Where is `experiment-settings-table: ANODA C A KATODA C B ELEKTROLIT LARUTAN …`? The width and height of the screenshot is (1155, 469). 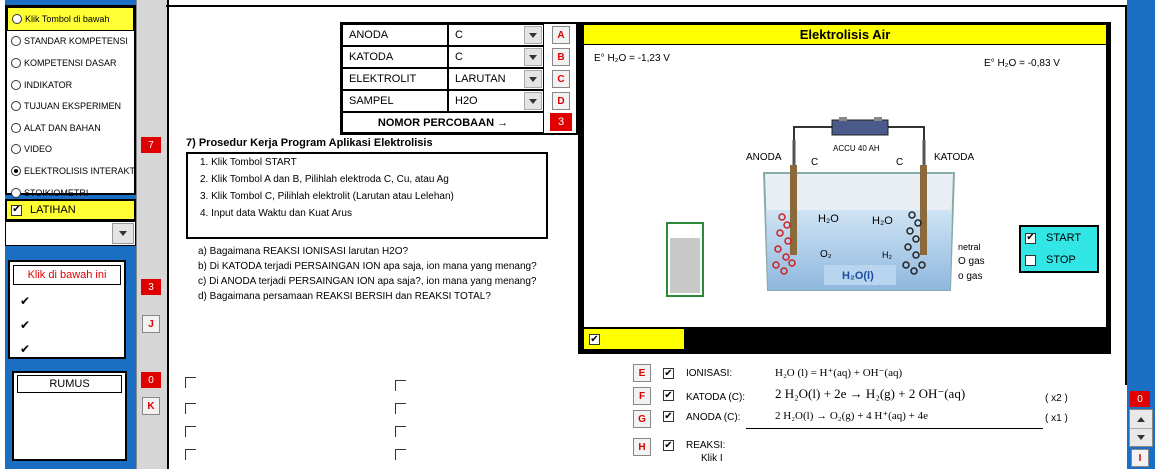
experiment-settings-table: ANODA C A KATODA C B ELEKTROLIT LARUTAN … is located at coordinates (459, 78).